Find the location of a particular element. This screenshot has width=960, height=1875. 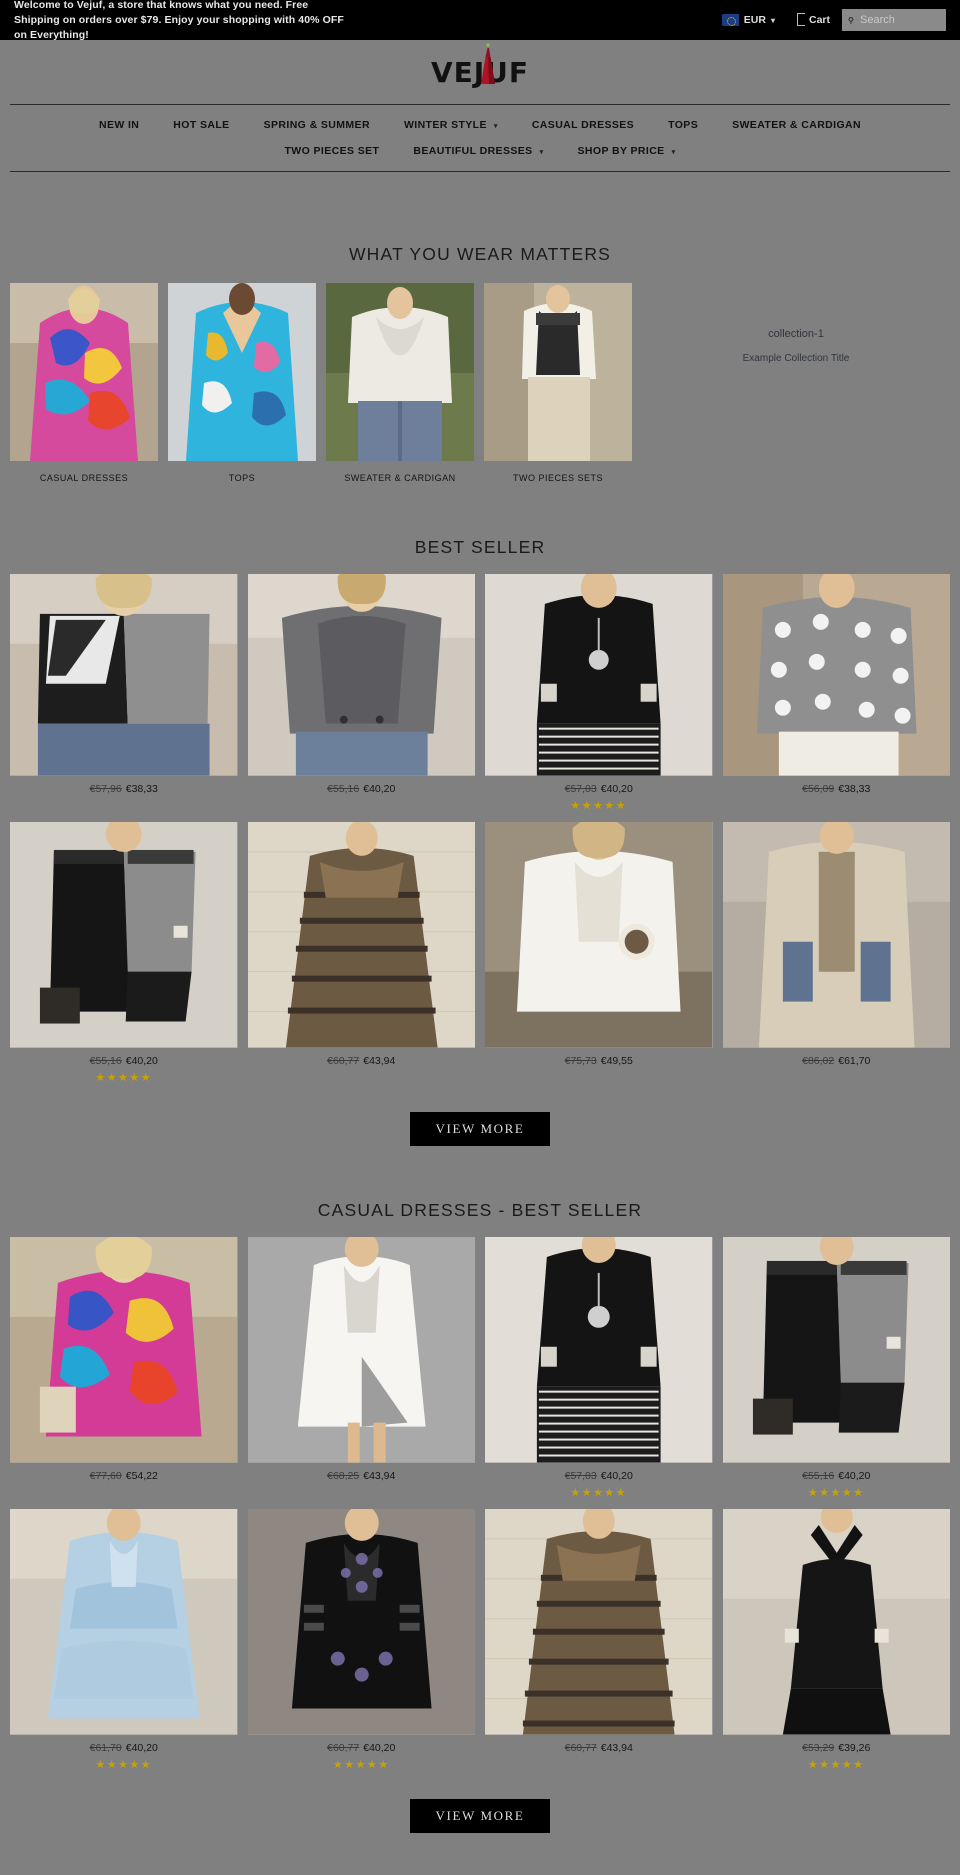

product-meta: €75,73 €49,55 is located at coordinates (599, 1062).